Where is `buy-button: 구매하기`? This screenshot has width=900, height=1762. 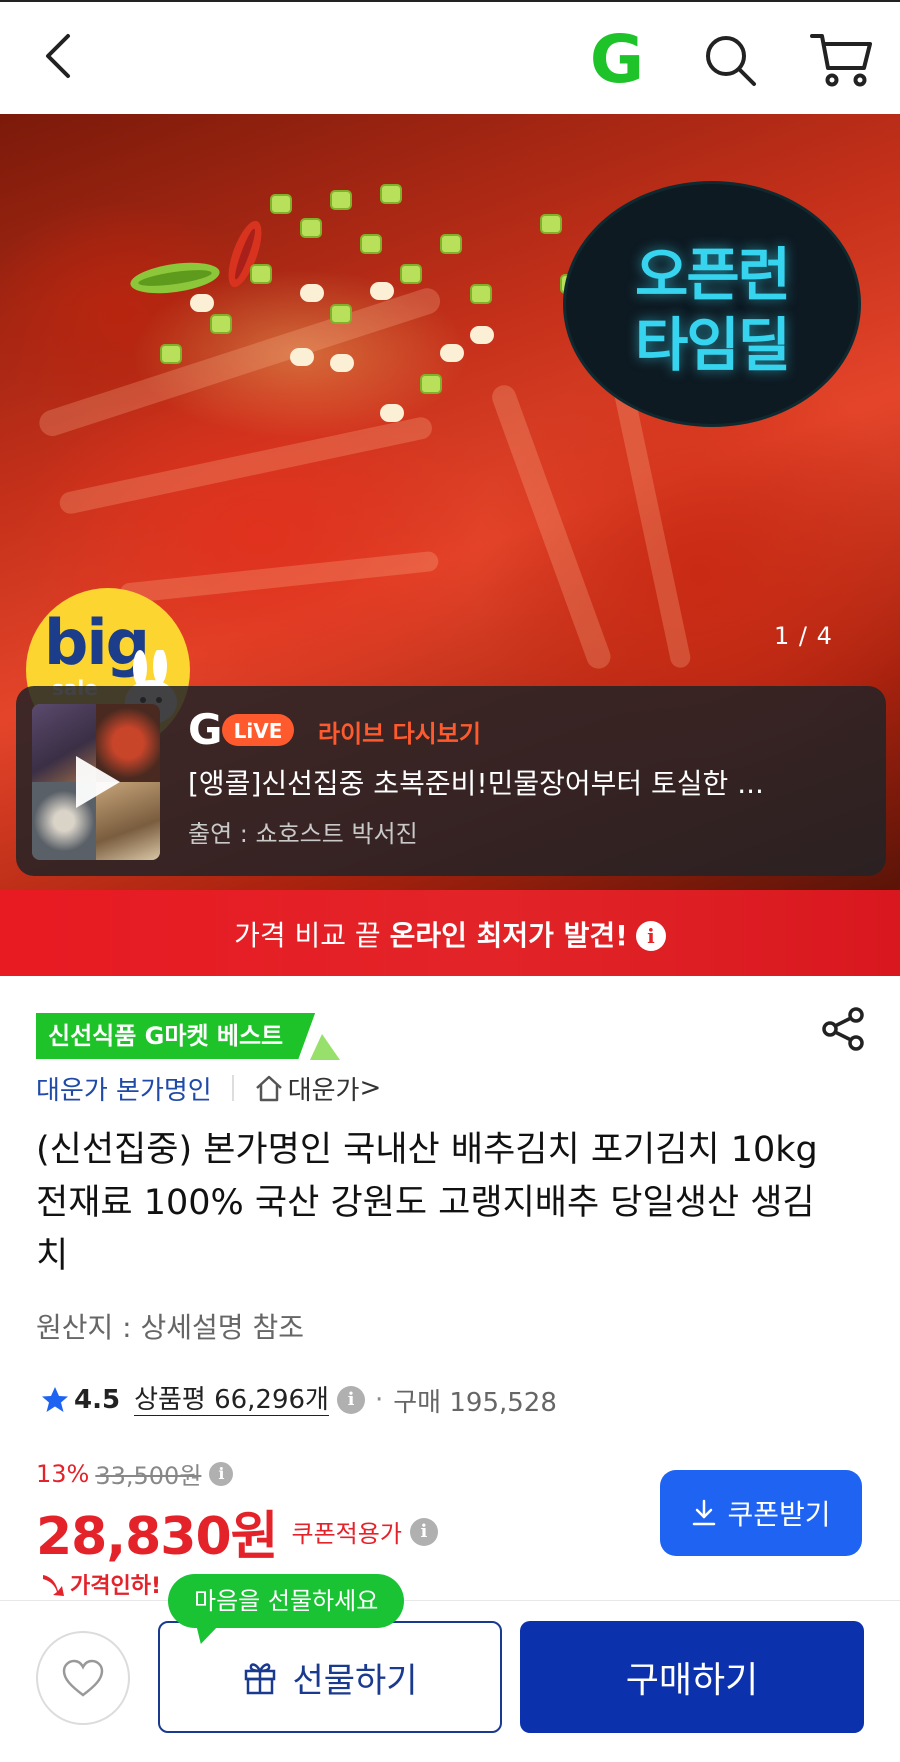
buy-button: 구매하기 is located at coordinates (692, 1677).